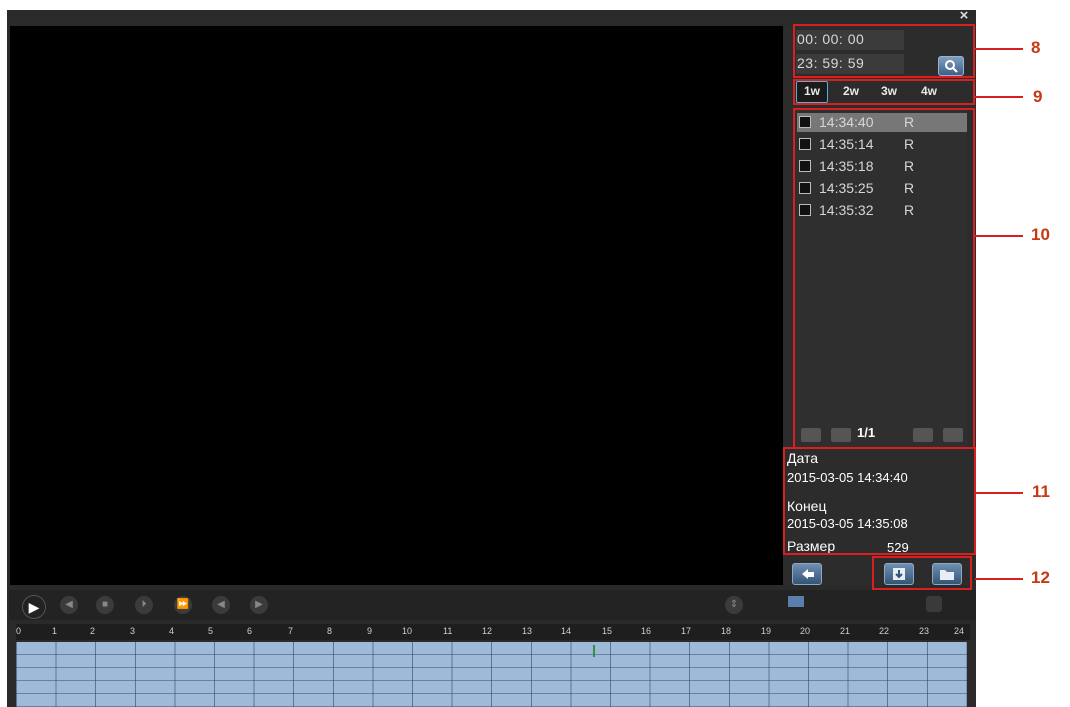 The height and width of the screenshot is (707, 1070). What do you see at coordinates (922, 573) in the screenshot?
I see `highlight-box-buttons` at bounding box center [922, 573].